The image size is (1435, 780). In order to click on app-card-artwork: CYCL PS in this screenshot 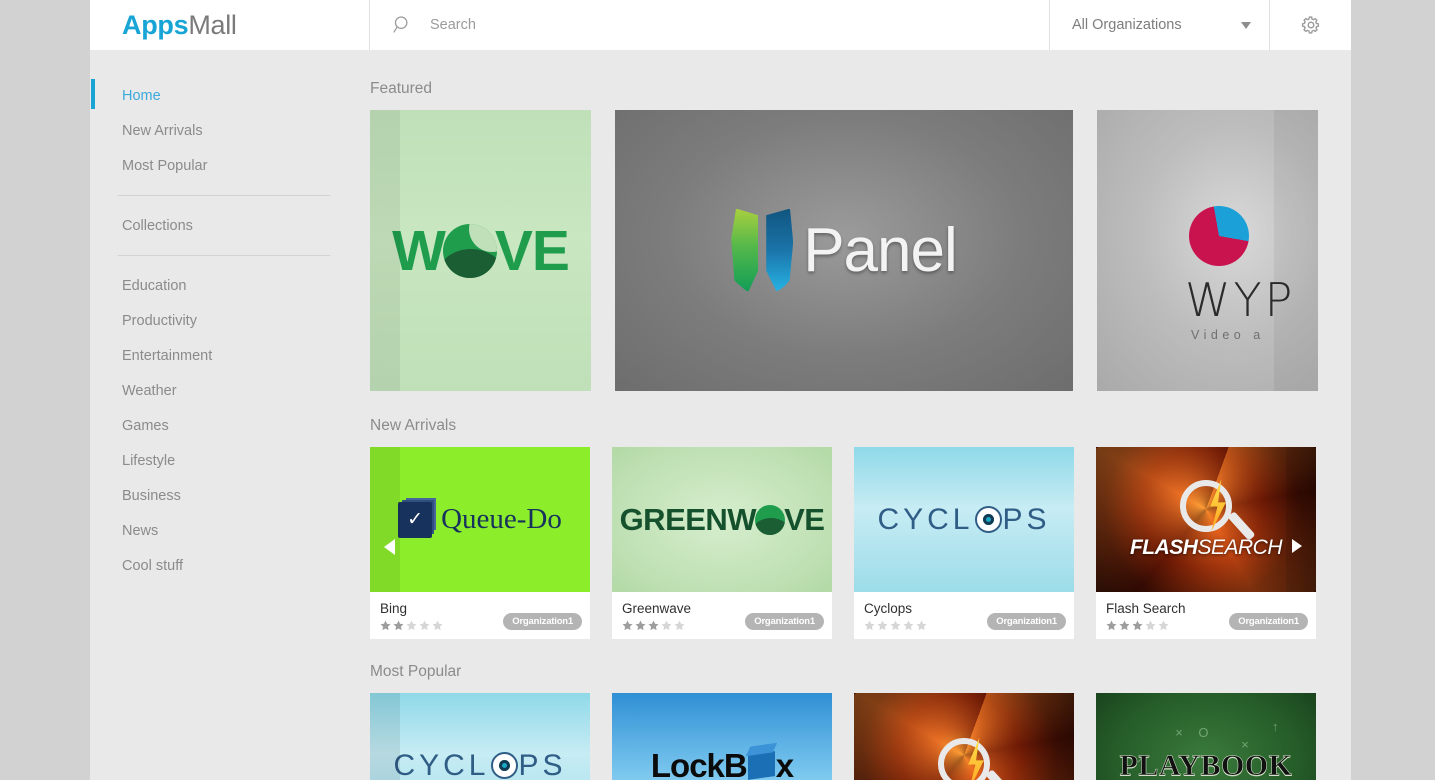, I will do `click(964, 519)`.